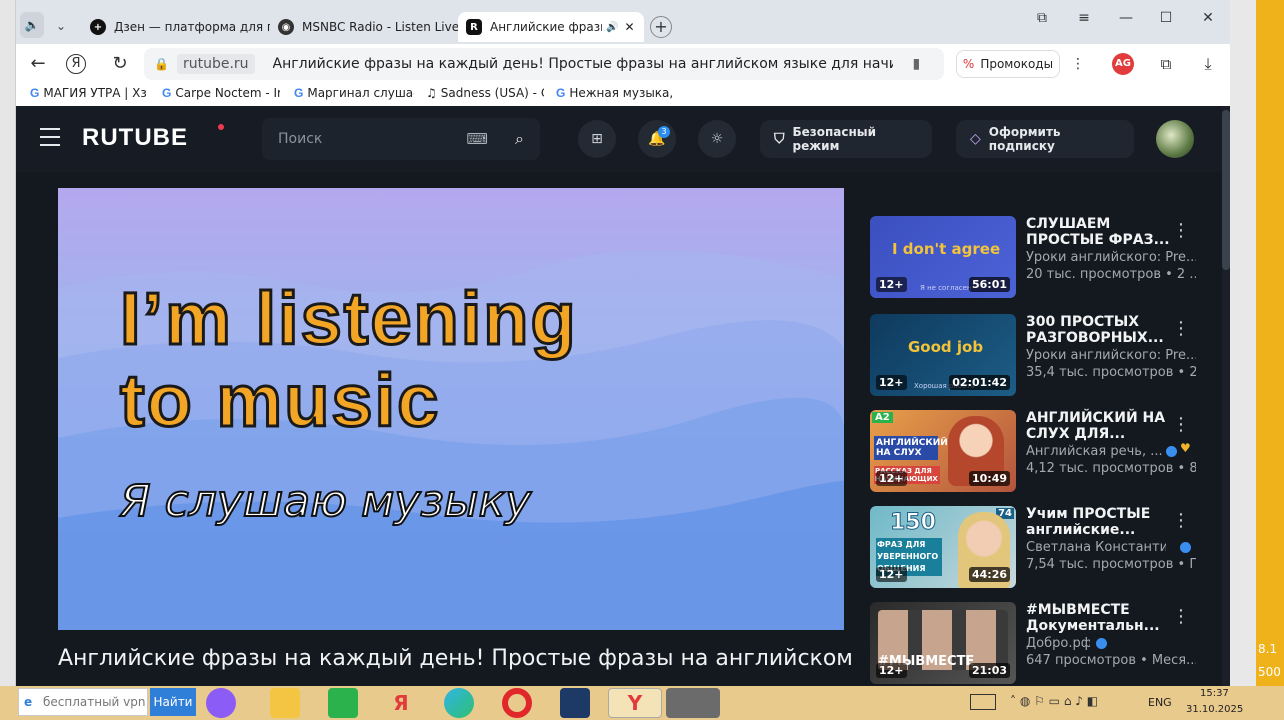 This screenshot has height=720, width=1284. I want to click on tab-close-icon: ✕, so click(629, 27).